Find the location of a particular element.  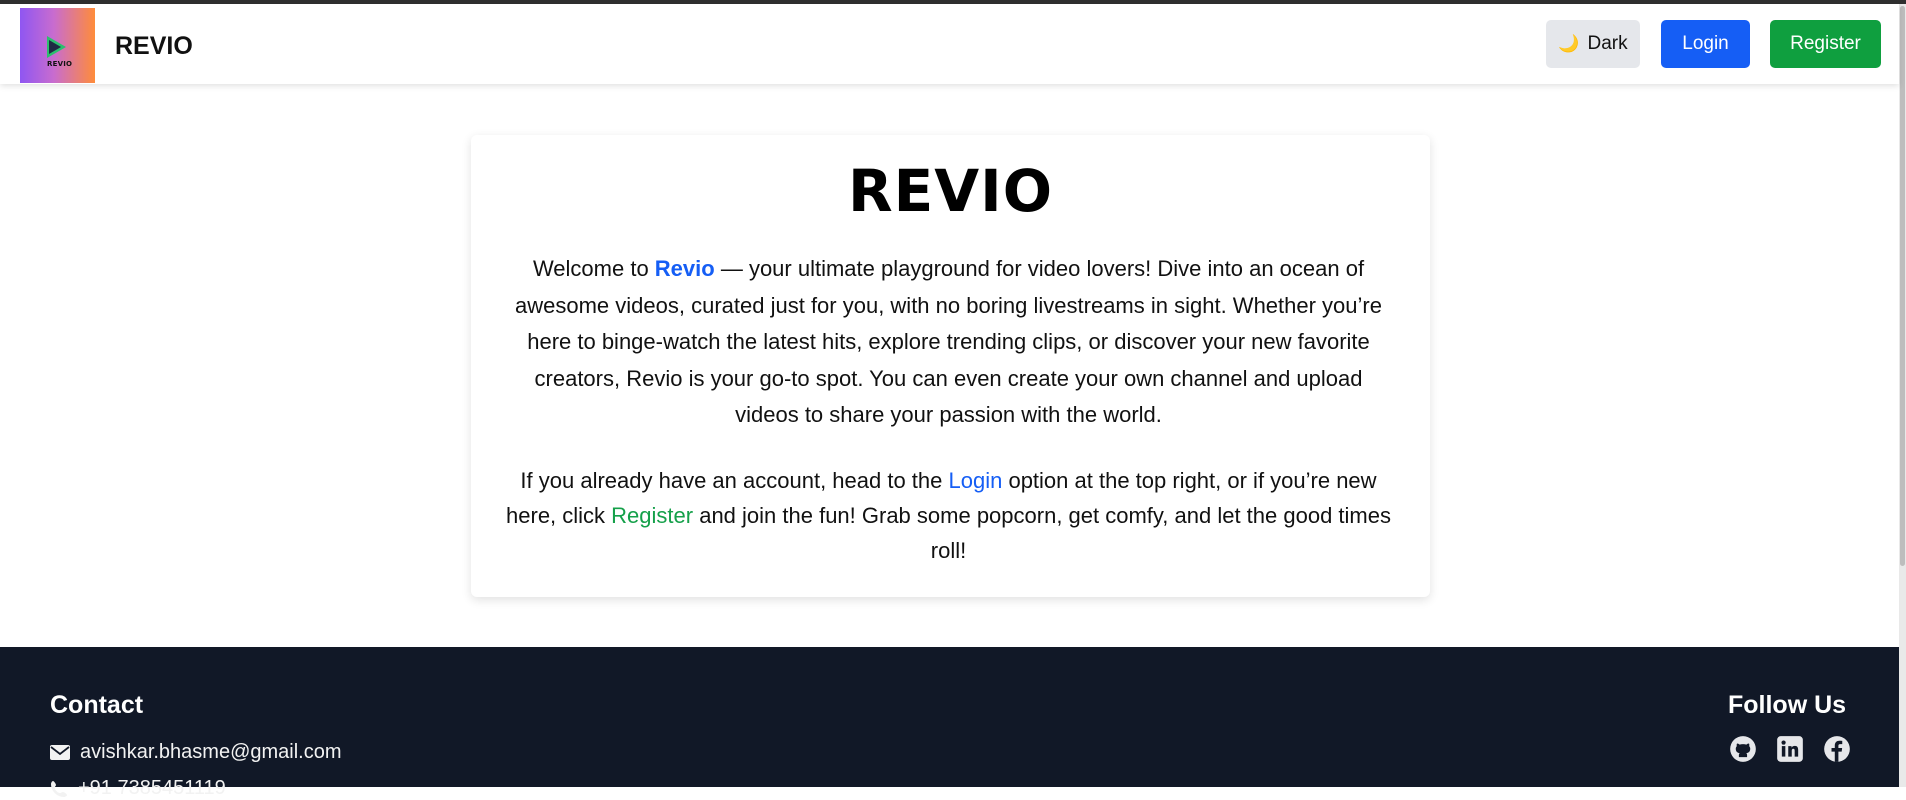

contact-phone: +91 7385451119 is located at coordinates (152, 788).